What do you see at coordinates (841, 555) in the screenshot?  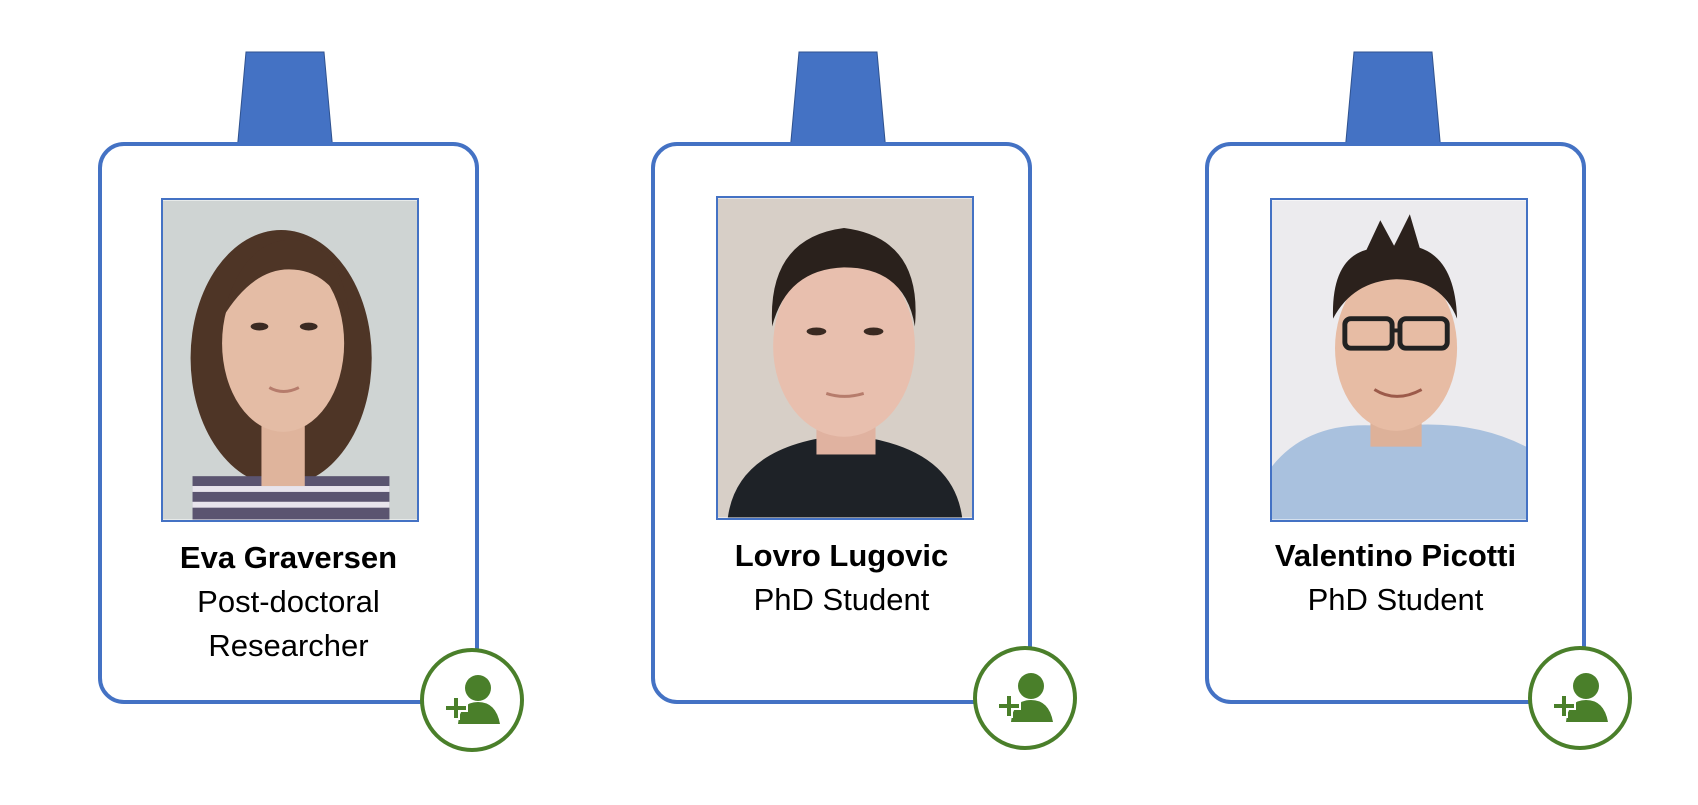 I see `person-name: Lovro Lugovic` at bounding box center [841, 555].